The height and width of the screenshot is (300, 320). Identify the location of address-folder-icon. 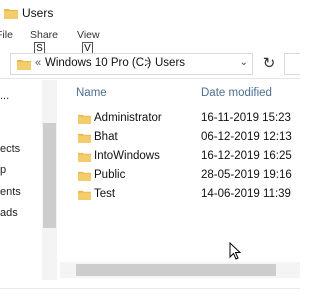
(24, 65).